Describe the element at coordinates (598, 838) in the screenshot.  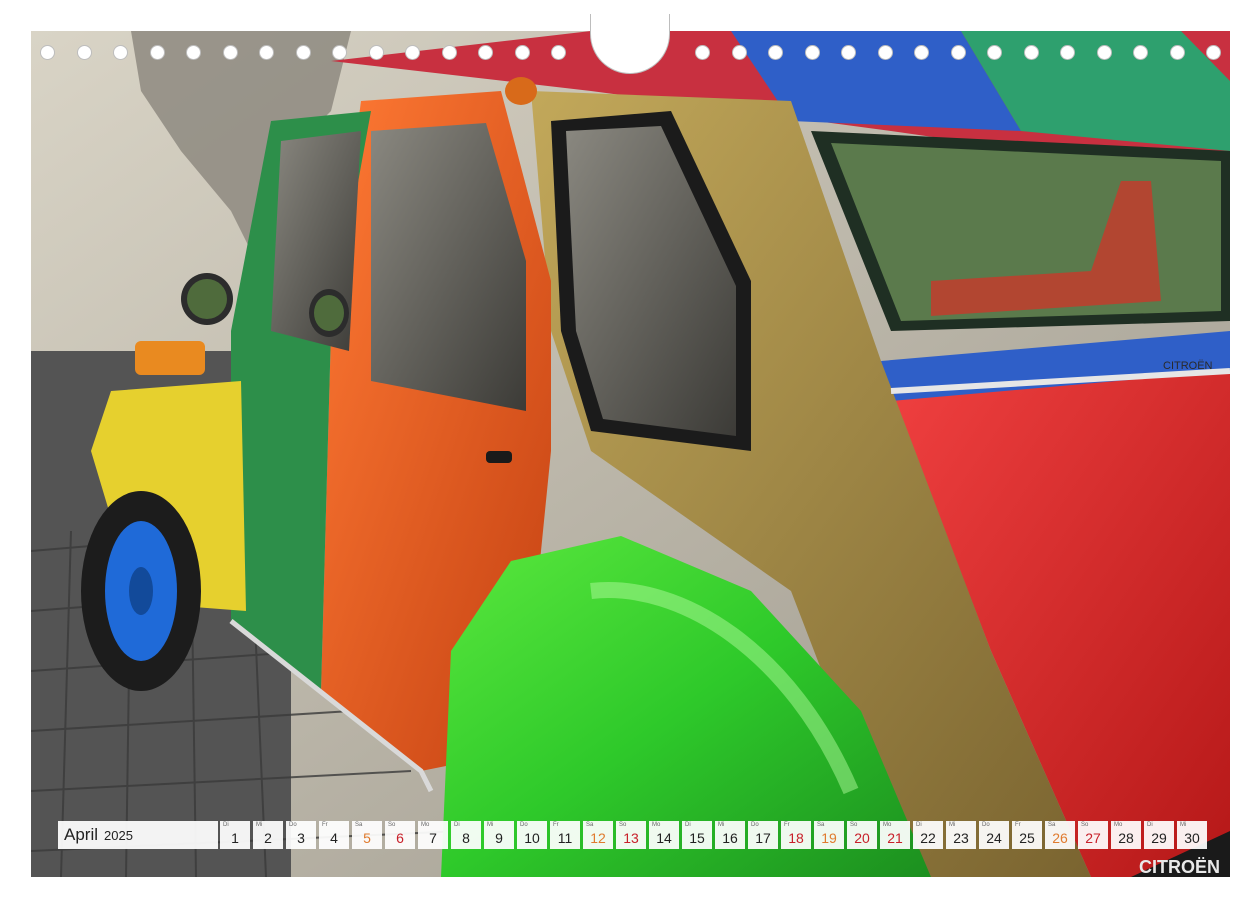
I see `day-number: 12` at that location.